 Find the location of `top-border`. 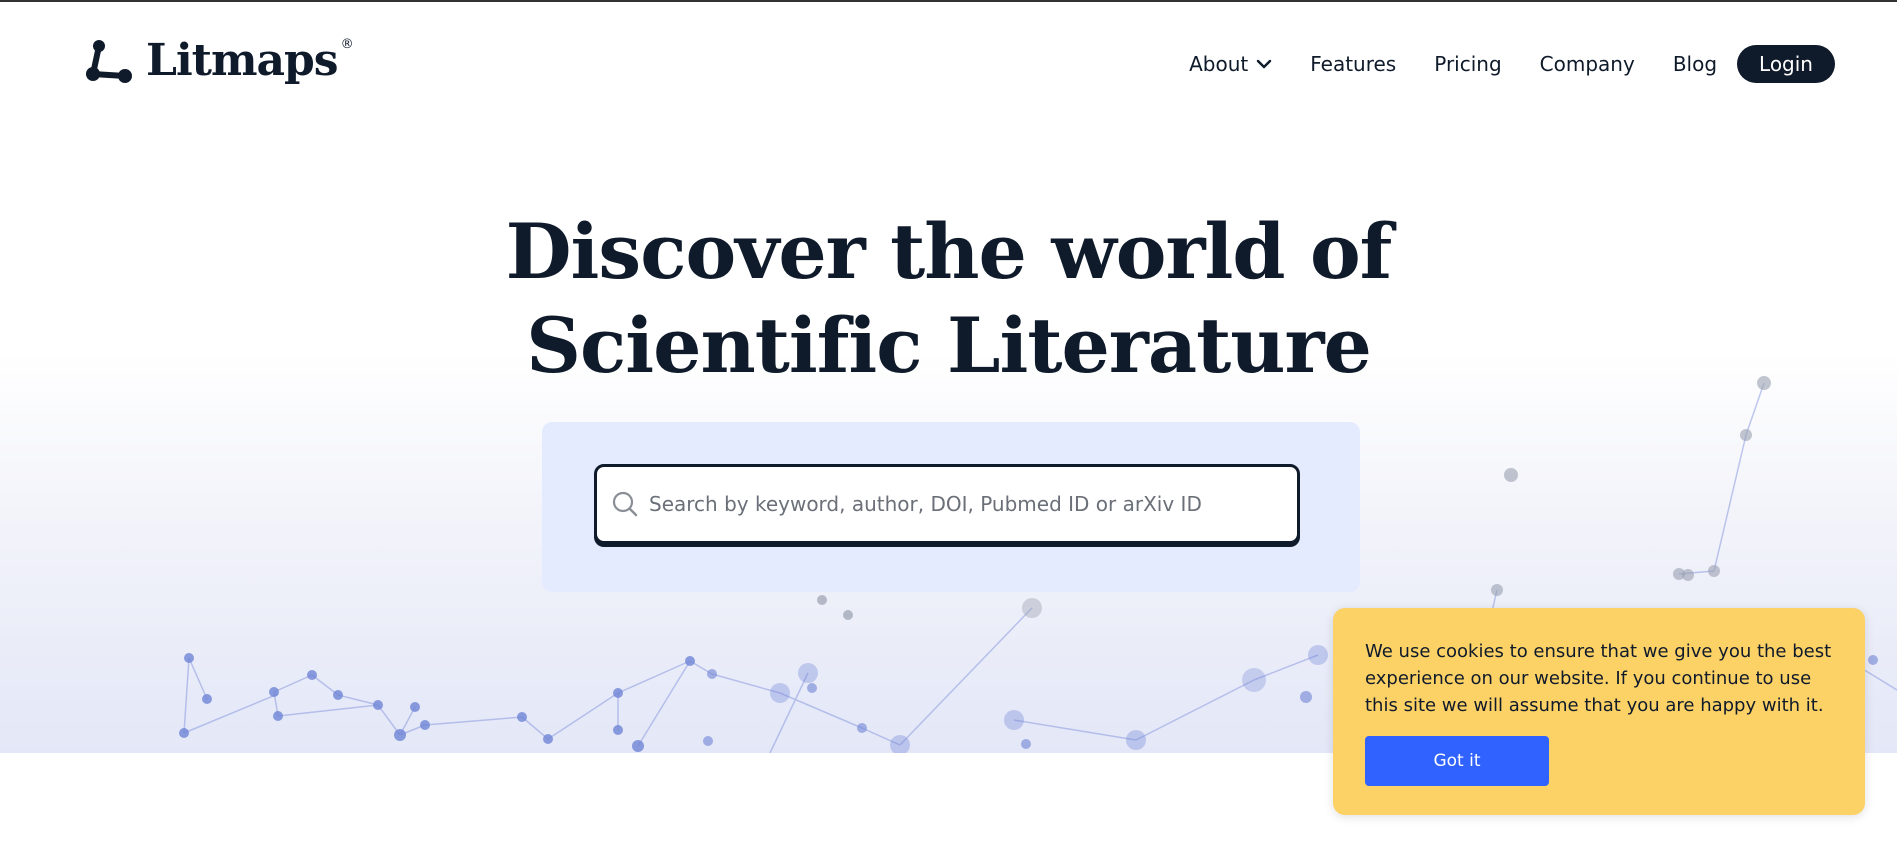

top-border is located at coordinates (948, 1).